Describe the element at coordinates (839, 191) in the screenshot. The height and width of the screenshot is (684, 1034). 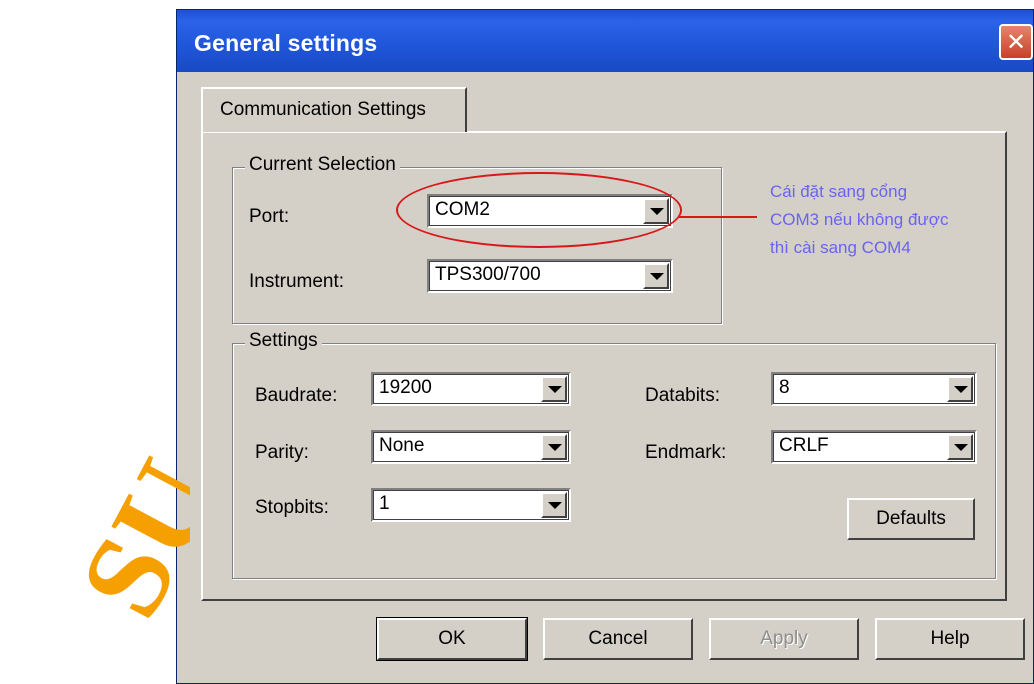
I see `annotation-line-1: Cái đặt sang cổng` at that location.